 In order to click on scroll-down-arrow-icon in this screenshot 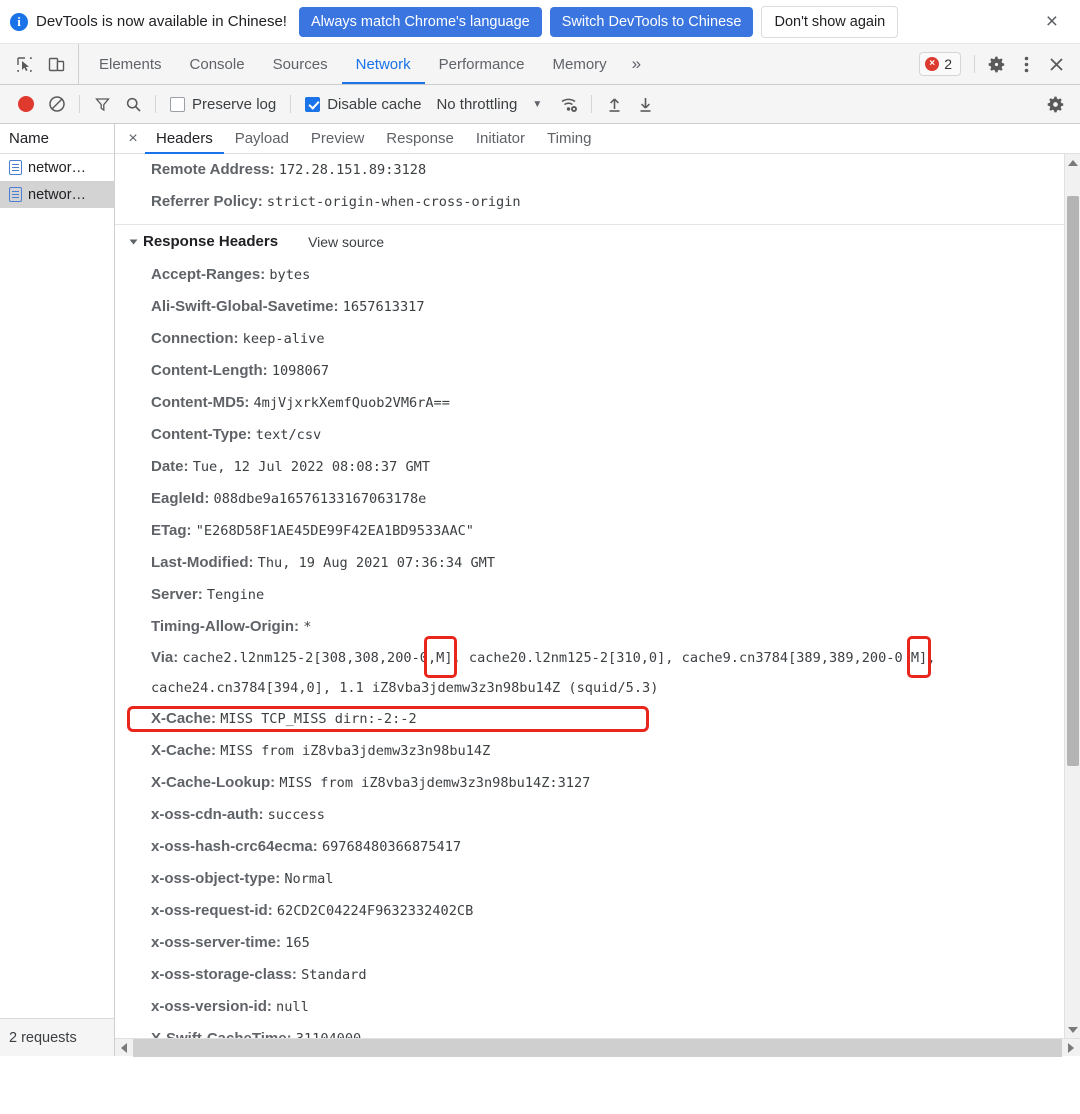, I will do `click(1072, 1029)`.